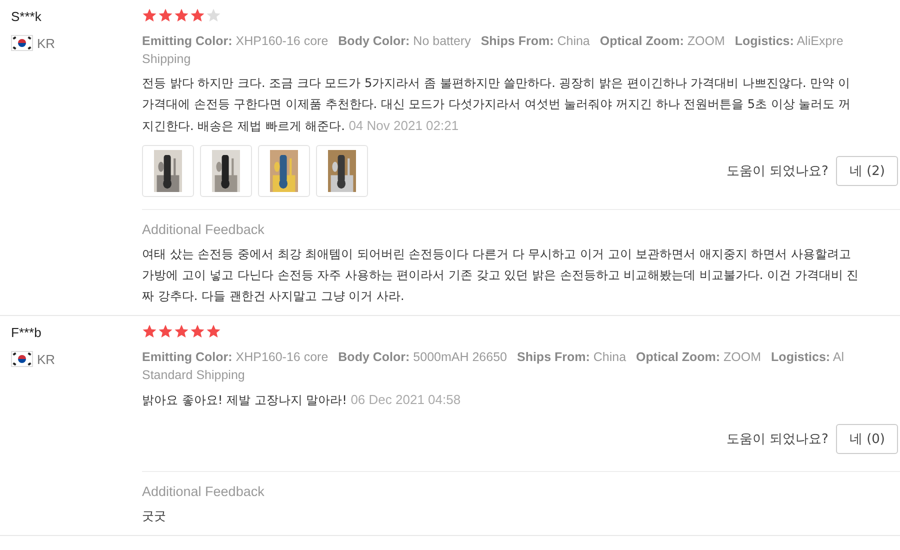  I want to click on review-text: 밝아요 좋아요! 제발 고장나지 말아라! 06 Dec 2021 04:58, so click(302, 400).